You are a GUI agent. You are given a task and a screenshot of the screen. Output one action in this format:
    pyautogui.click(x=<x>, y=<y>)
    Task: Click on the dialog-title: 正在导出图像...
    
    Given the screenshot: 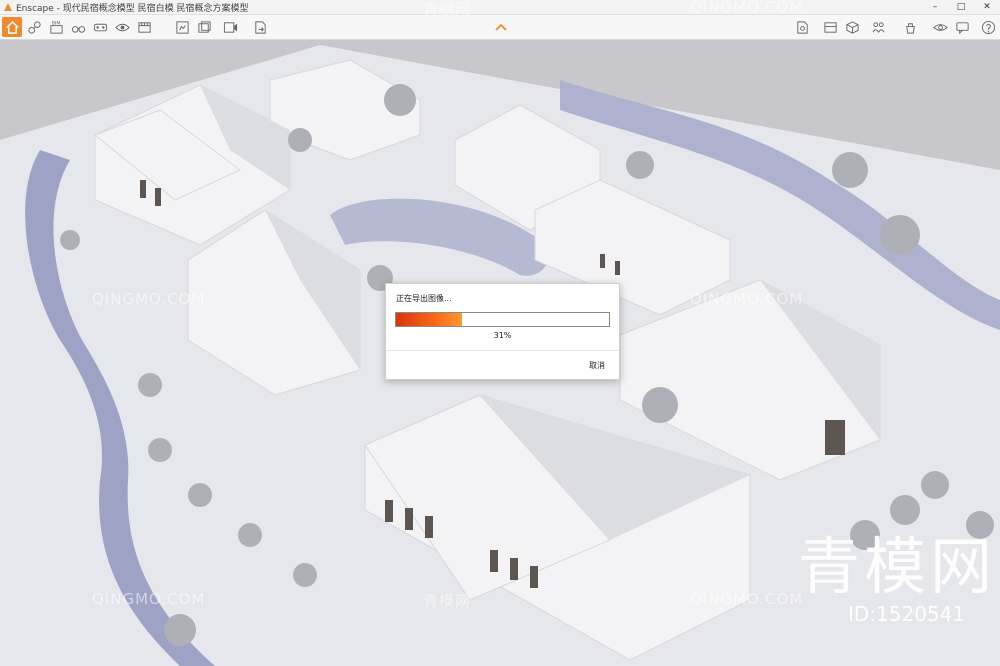 What is the action you would take?
    pyautogui.click(x=424, y=298)
    